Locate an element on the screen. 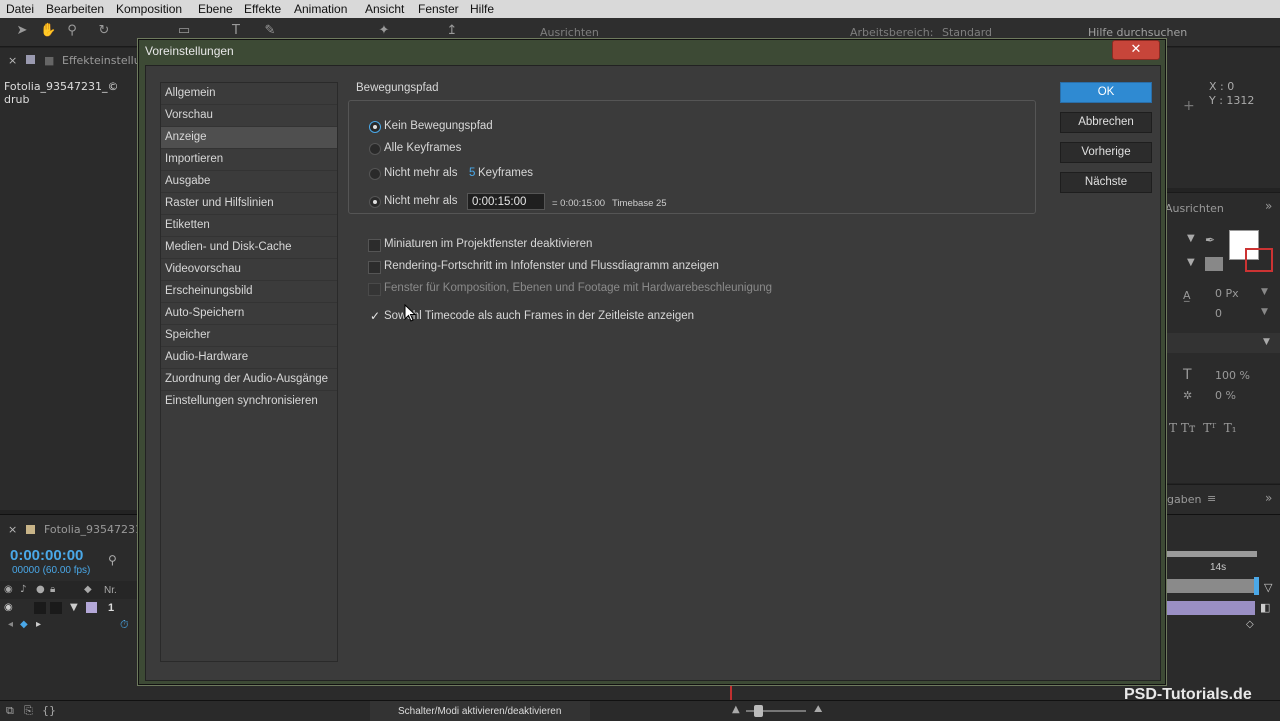  small-caps-icon: T Tт Tᵀ T₁ is located at coordinates (1203, 428).